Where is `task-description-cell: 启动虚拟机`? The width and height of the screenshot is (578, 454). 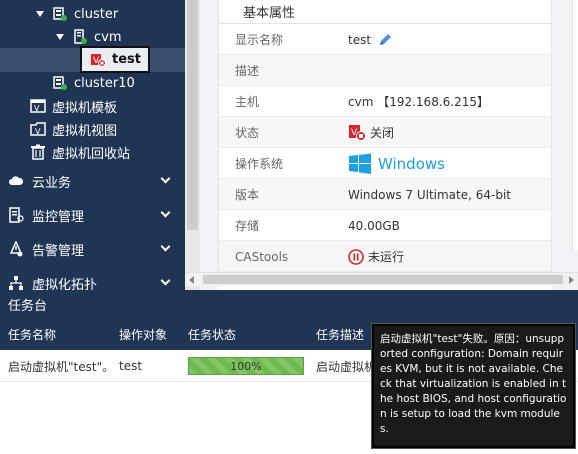 task-description-cell: 启动虚拟机 is located at coordinates (346, 366).